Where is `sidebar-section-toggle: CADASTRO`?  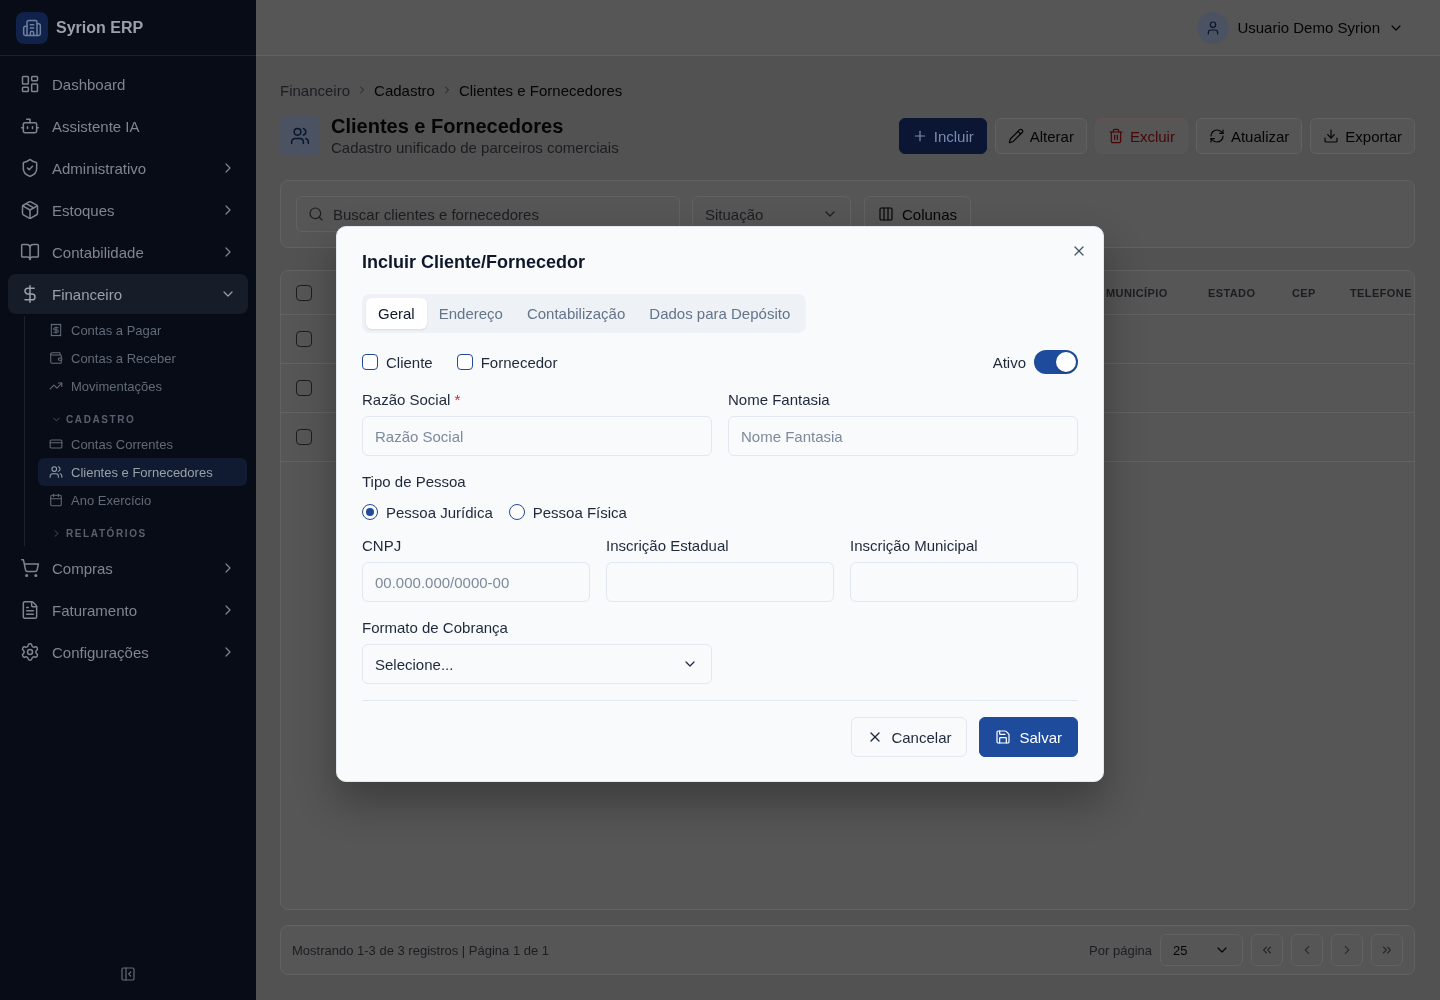
sidebar-section-toggle: CADASTRO is located at coordinates (142, 419).